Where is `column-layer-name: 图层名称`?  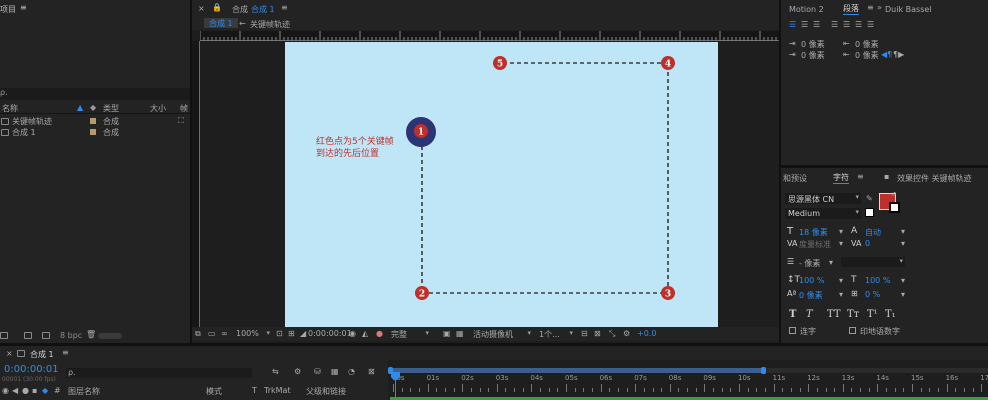
column-layer-name: 图层名称 is located at coordinates (84, 391).